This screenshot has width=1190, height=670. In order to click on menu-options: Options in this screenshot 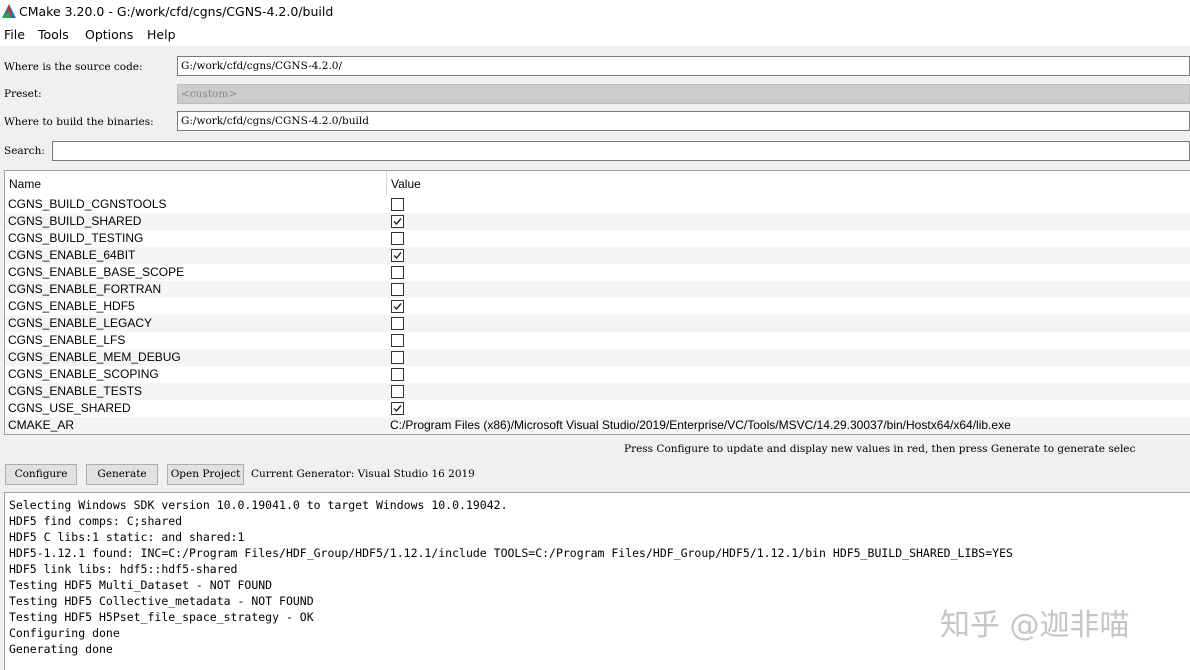, I will do `click(109, 34)`.